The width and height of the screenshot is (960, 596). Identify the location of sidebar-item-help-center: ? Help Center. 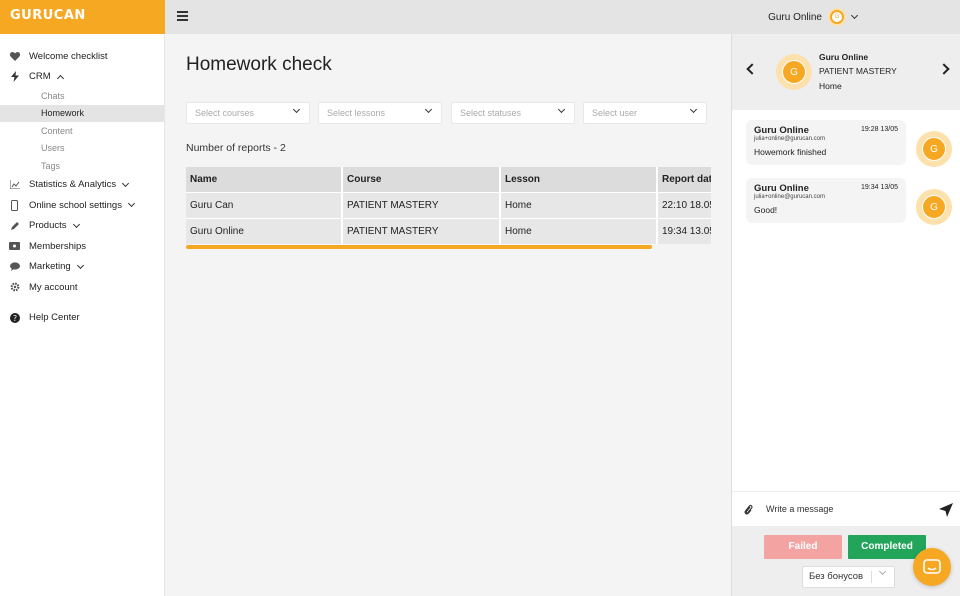
(82, 318).